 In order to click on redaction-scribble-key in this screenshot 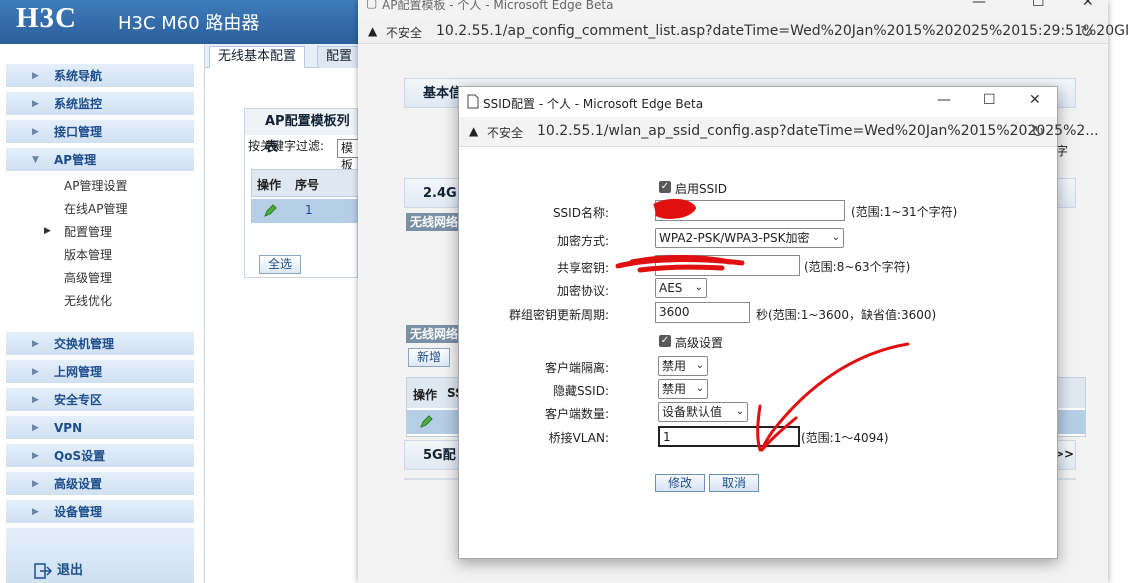, I will do `click(680, 264)`.